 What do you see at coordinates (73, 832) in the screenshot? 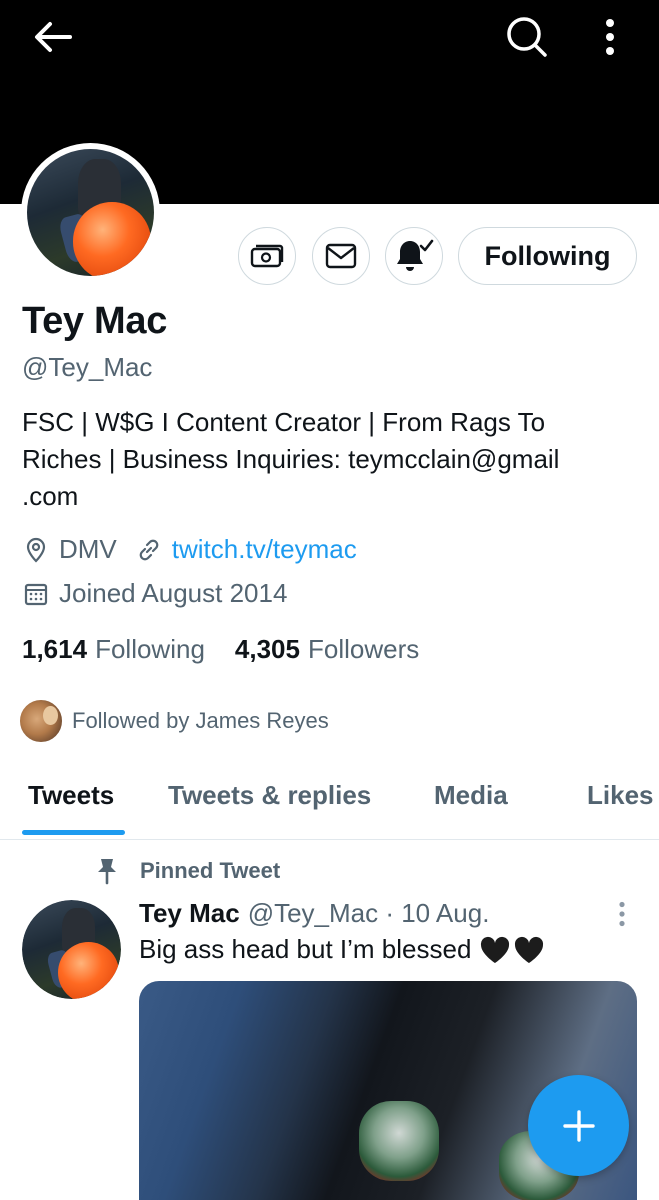
I see `active-tab-indicator` at bounding box center [73, 832].